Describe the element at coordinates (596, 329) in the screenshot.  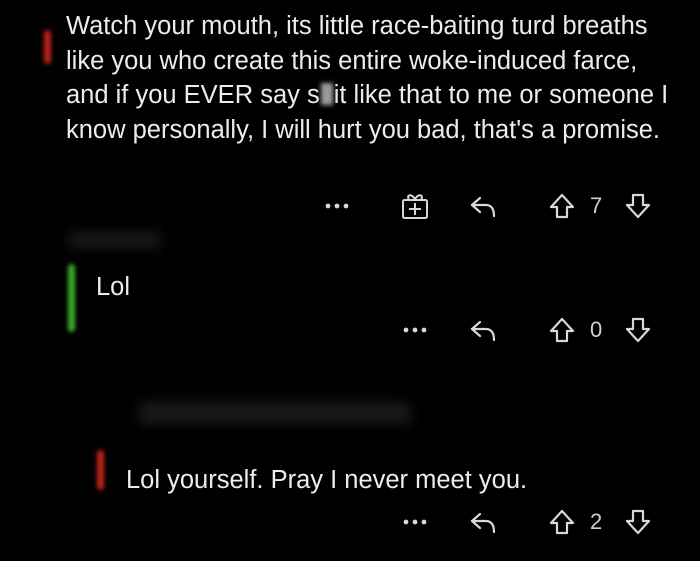
I see `vote-score: 0` at that location.